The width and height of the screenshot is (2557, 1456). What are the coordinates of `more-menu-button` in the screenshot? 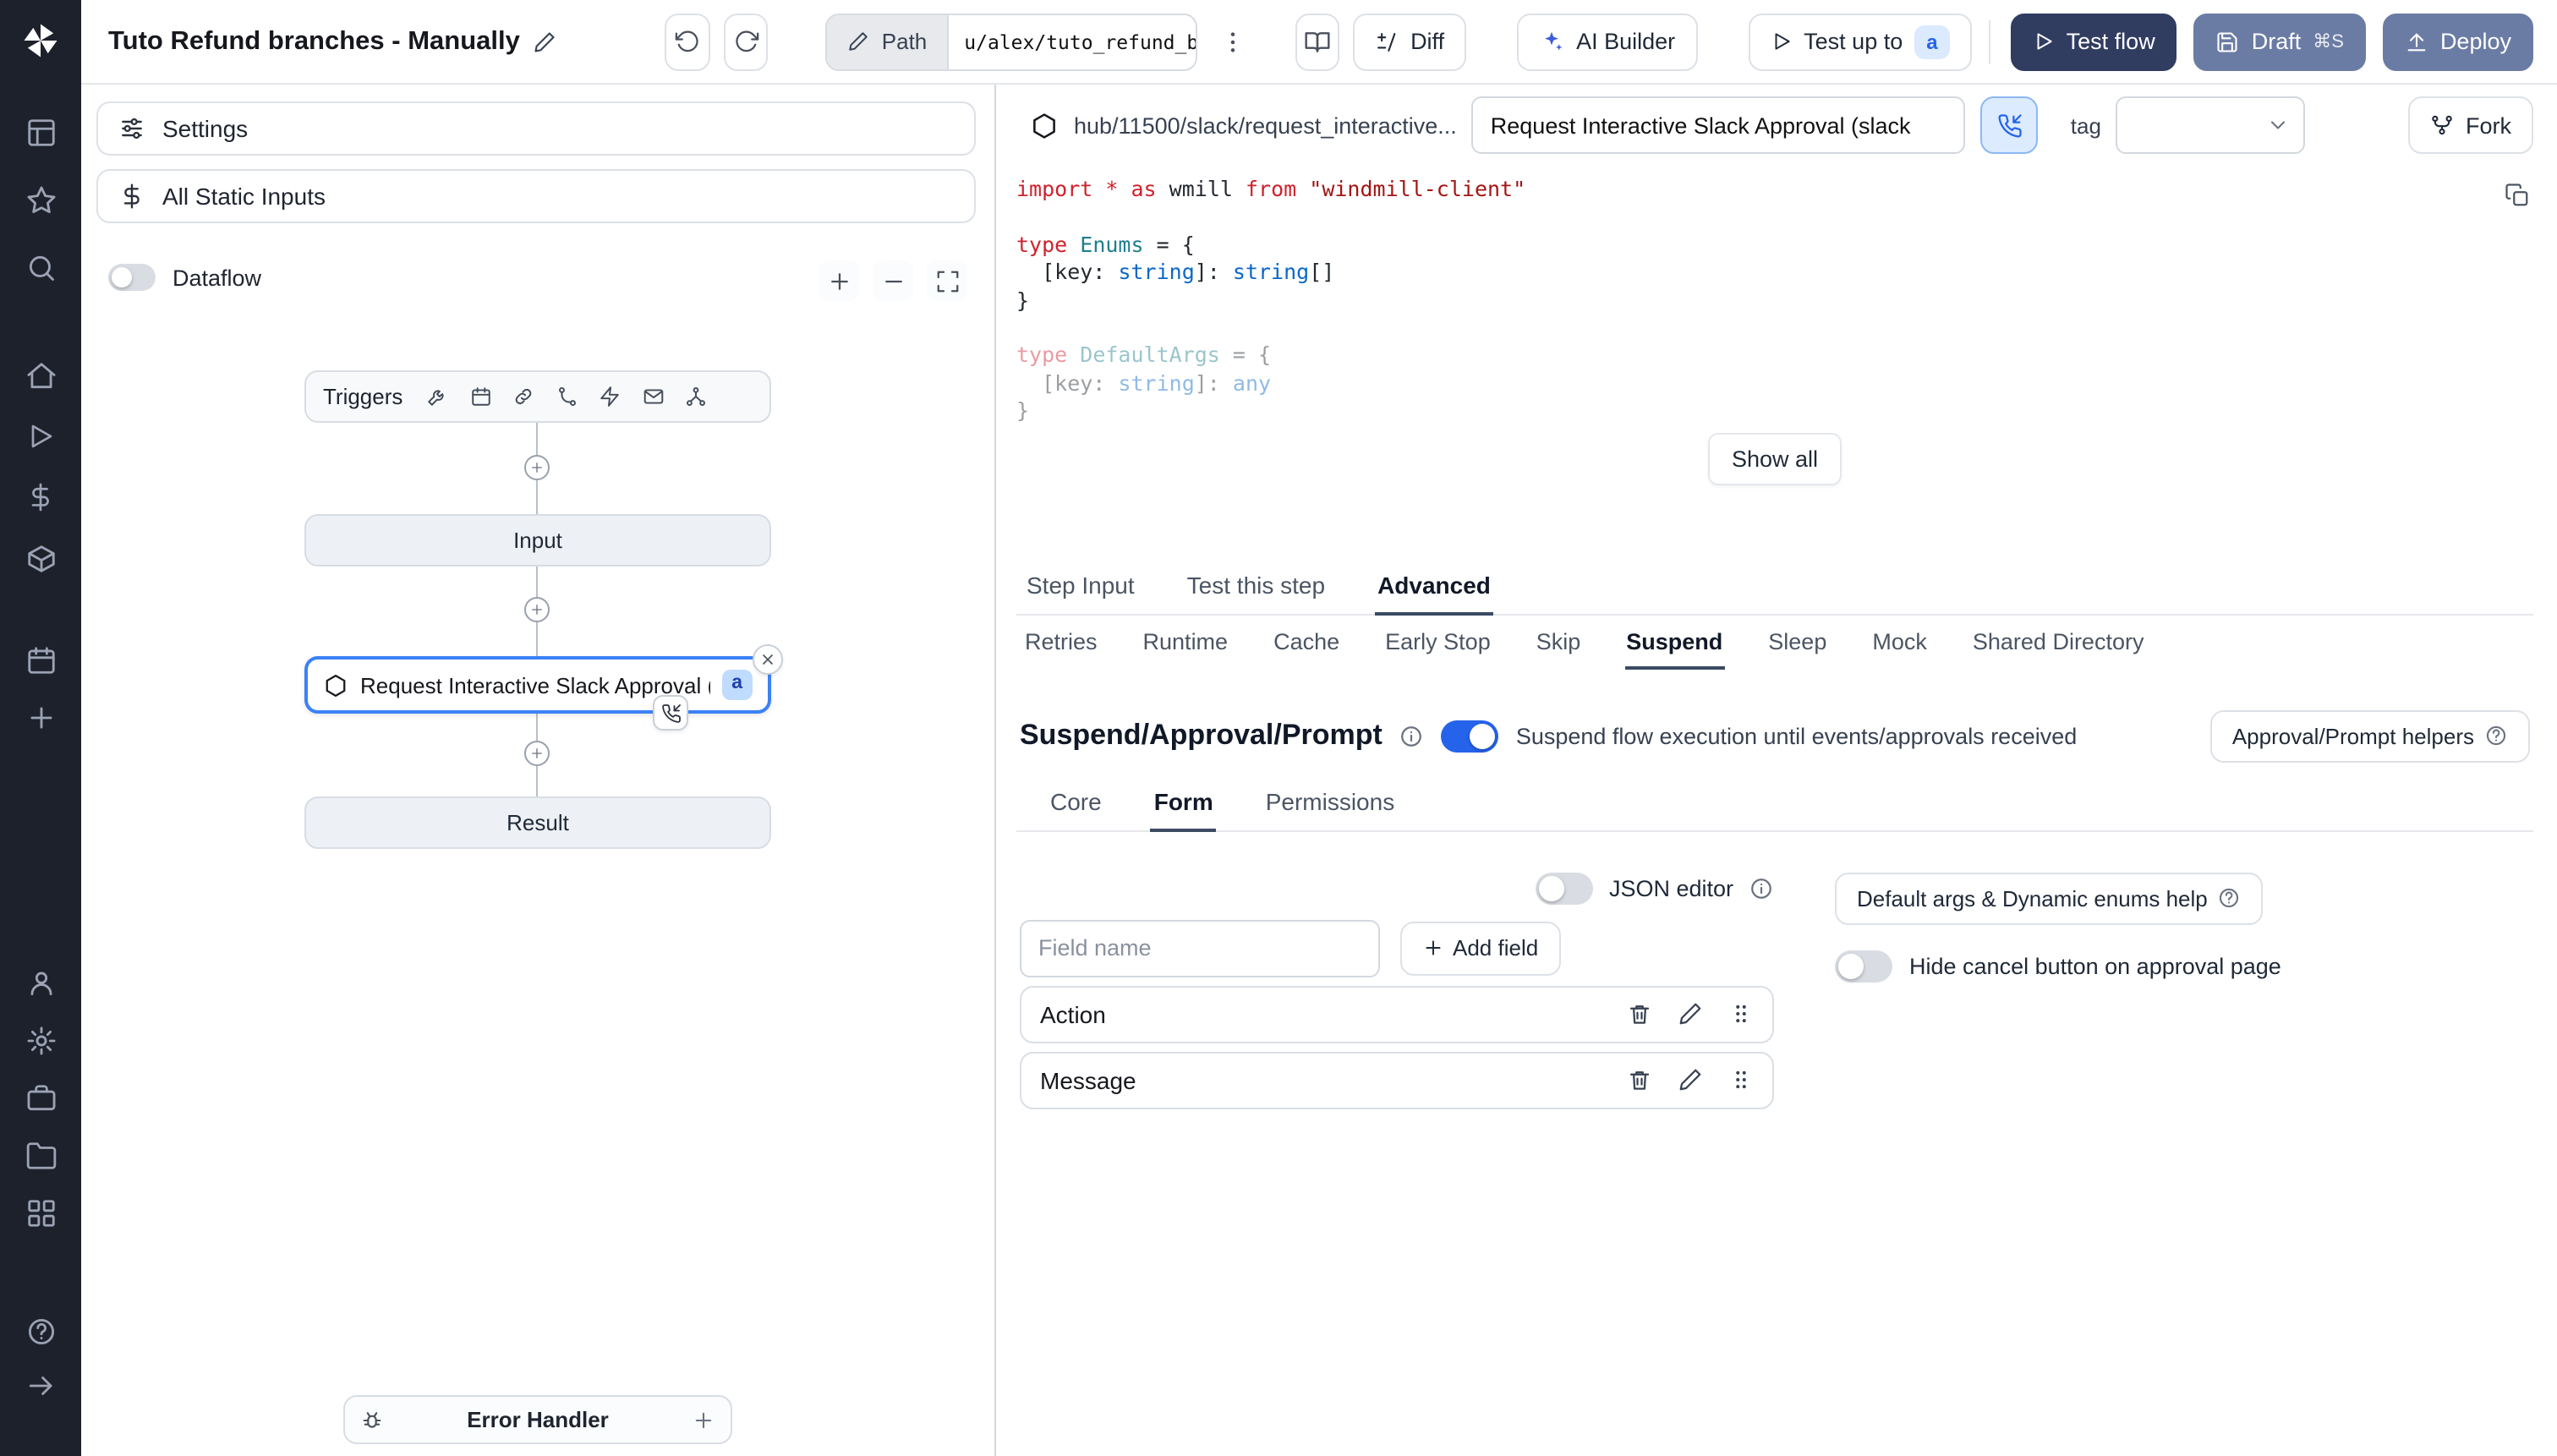 It's located at (1232, 41).